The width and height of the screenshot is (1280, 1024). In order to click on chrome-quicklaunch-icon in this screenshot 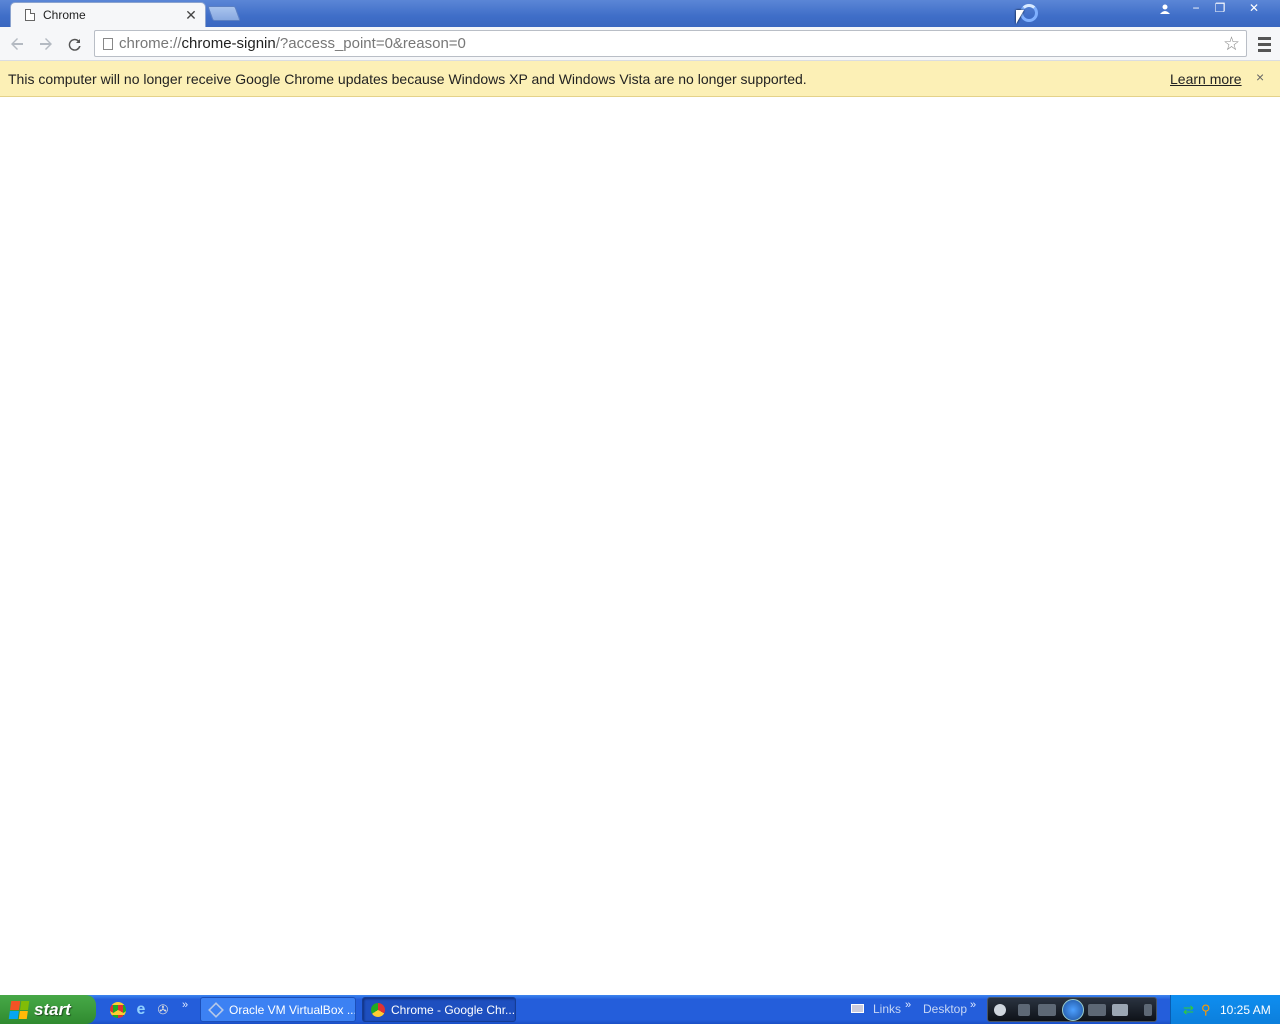, I will do `click(118, 1010)`.